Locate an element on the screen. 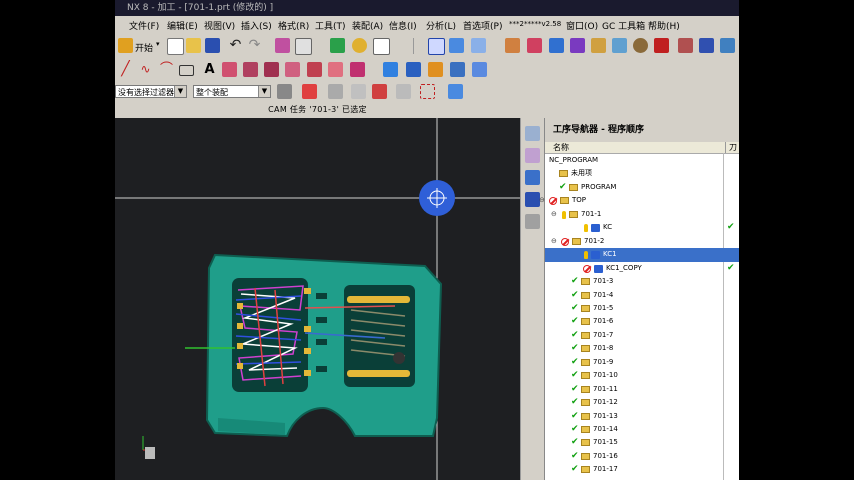 This screenshot has height=480, width=854. shaded-cube-icon is located at coordinates (456, 45).